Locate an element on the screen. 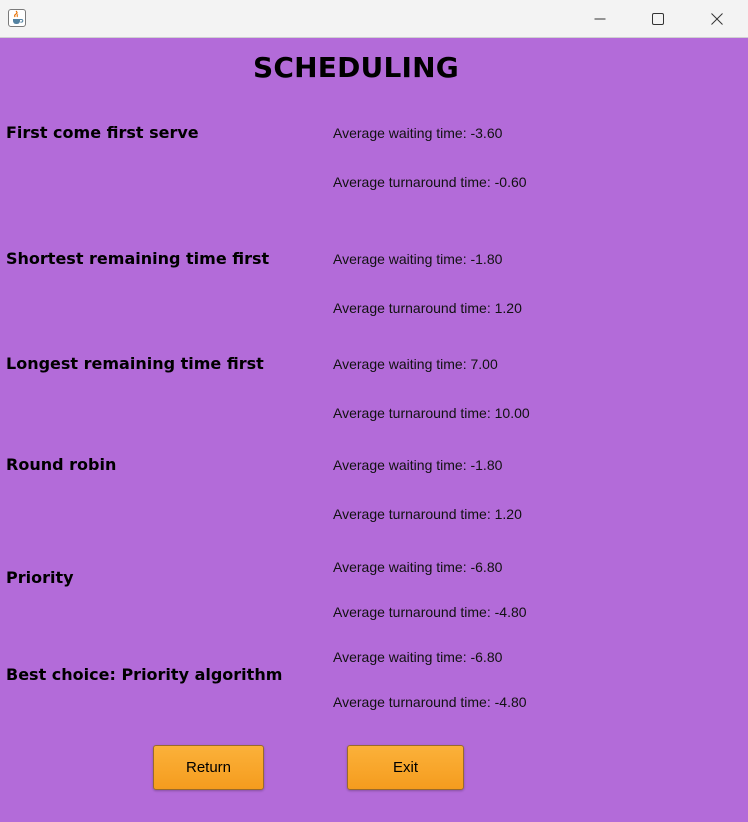  srtf-avg-waiting-time: Average waiting time: -1.80 is located at coordinates (418, 259).